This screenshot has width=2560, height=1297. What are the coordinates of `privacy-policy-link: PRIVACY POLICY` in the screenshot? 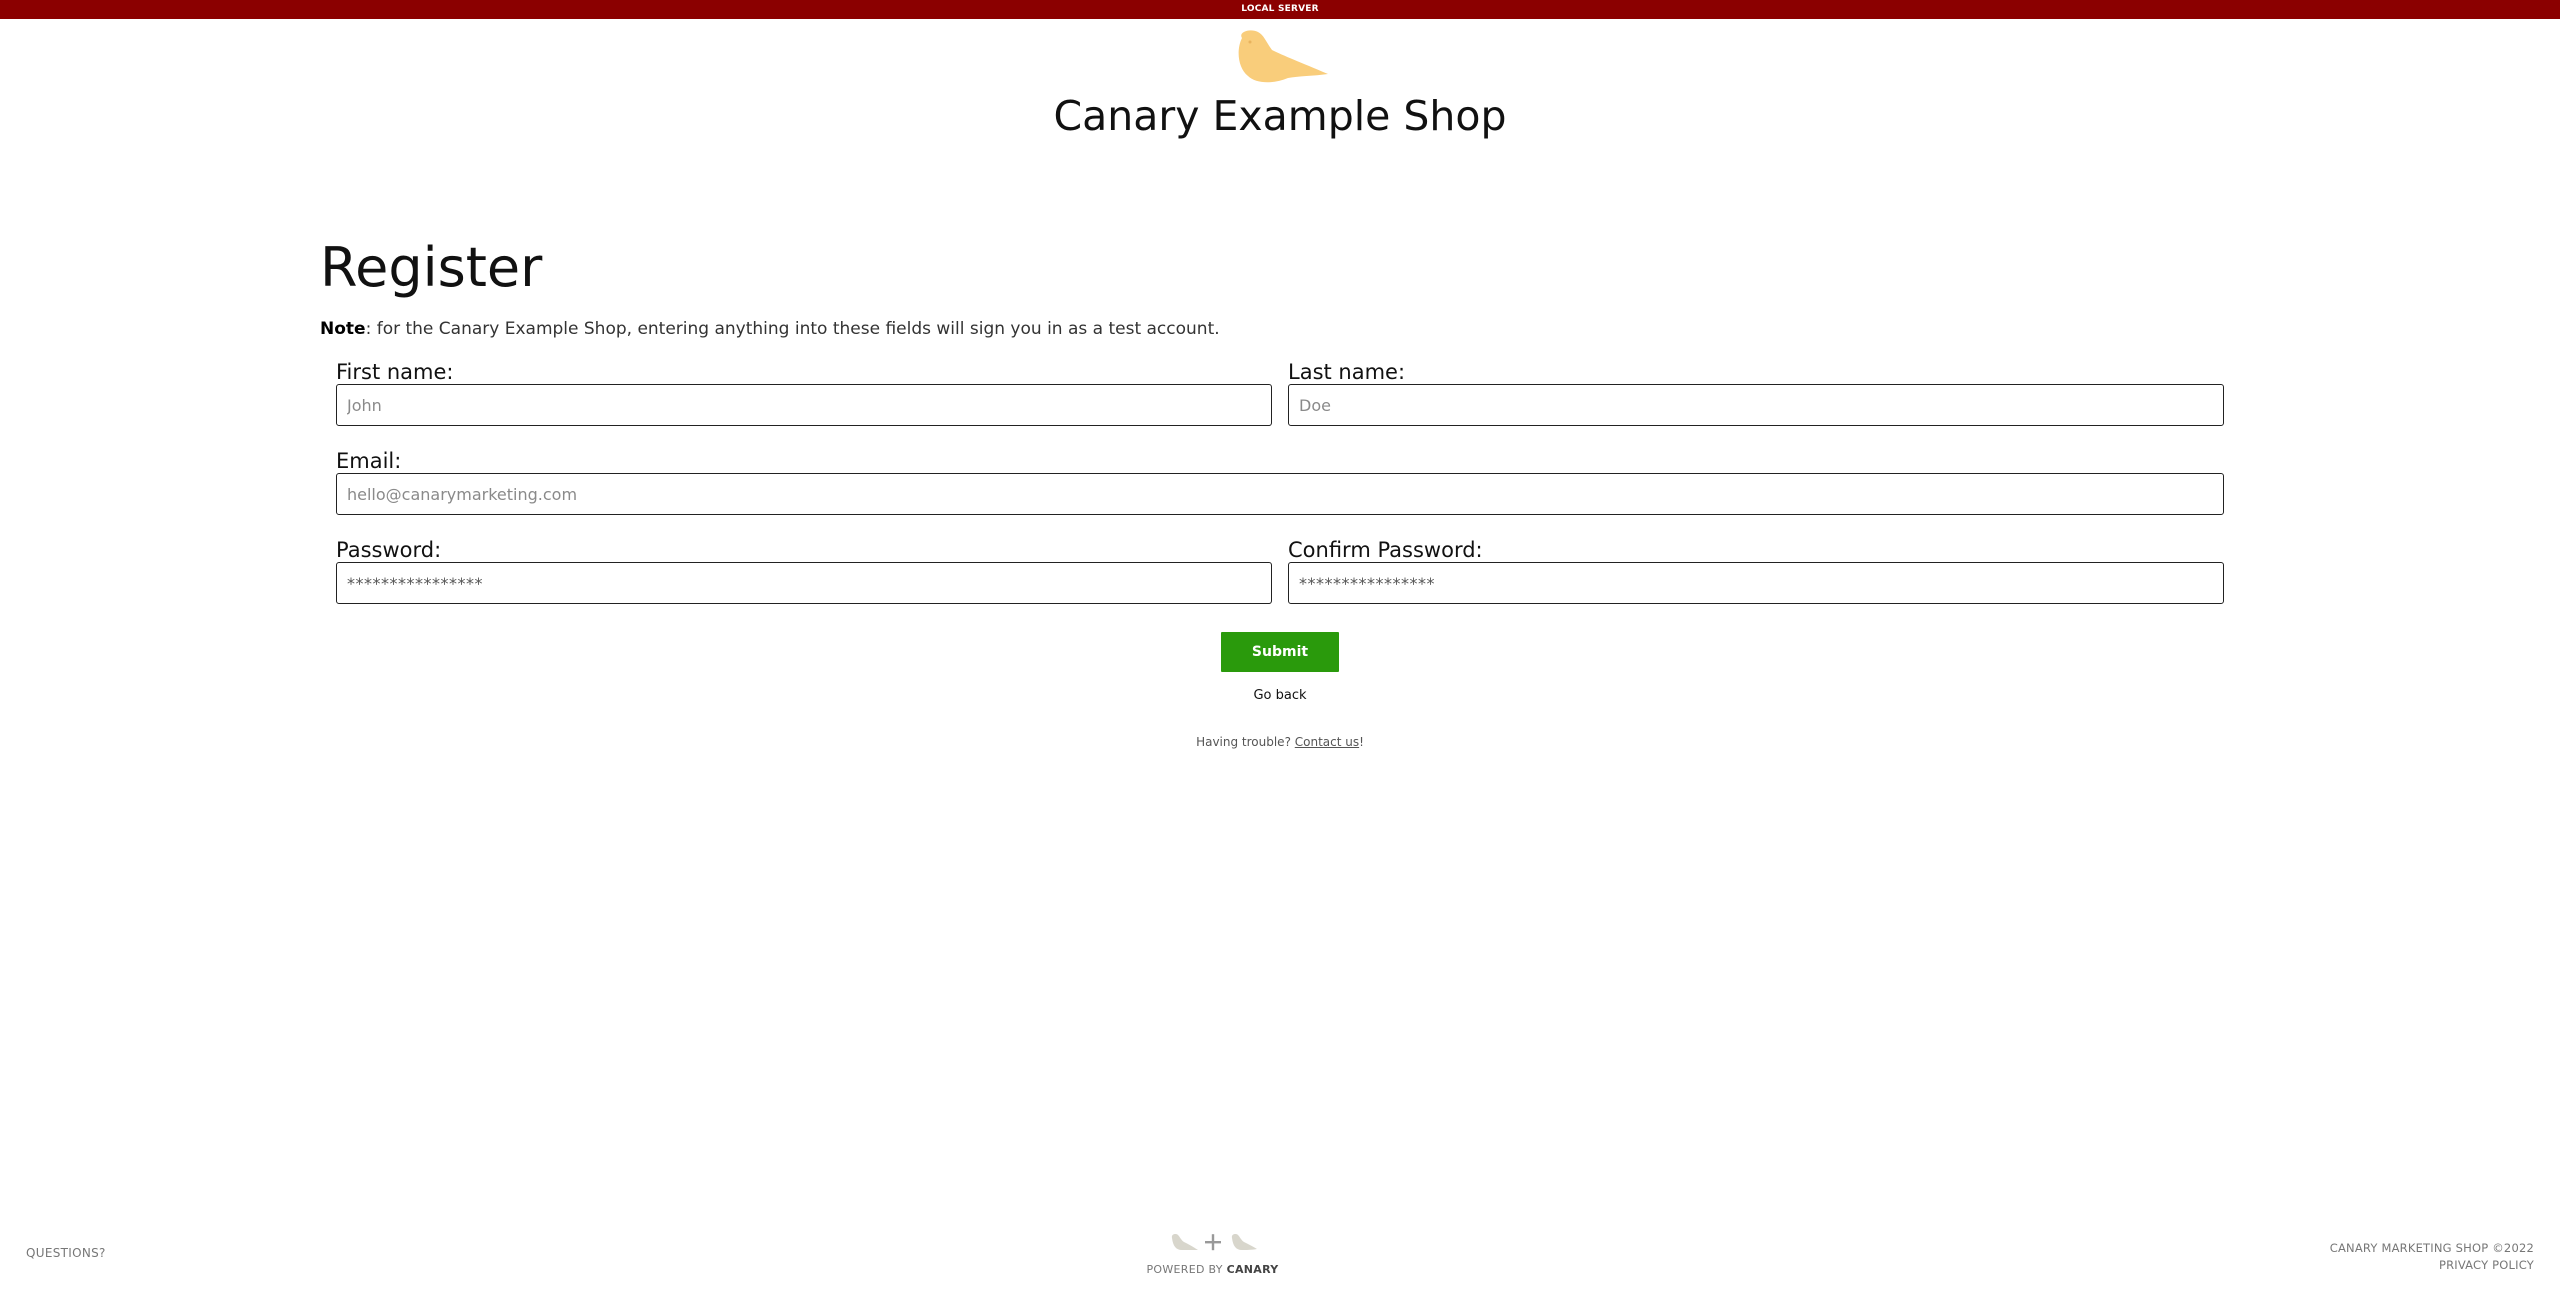 It's located at (2432, 1265).